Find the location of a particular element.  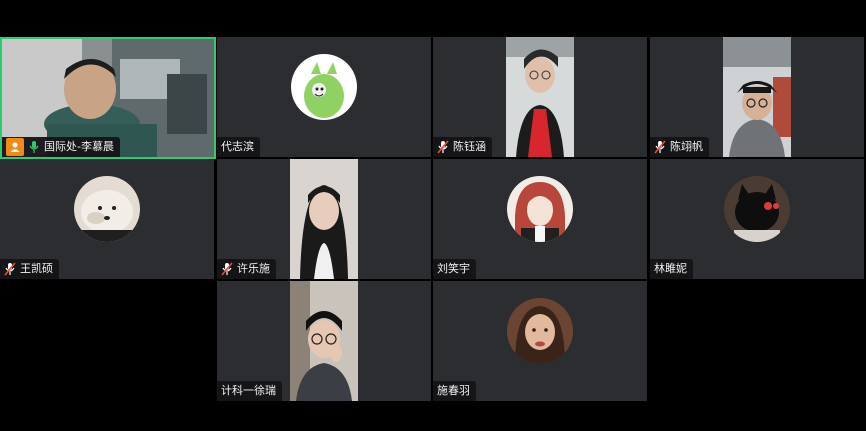

participant-tile-1: 国际处-李慕晨 is located at coordinates (108, 98).